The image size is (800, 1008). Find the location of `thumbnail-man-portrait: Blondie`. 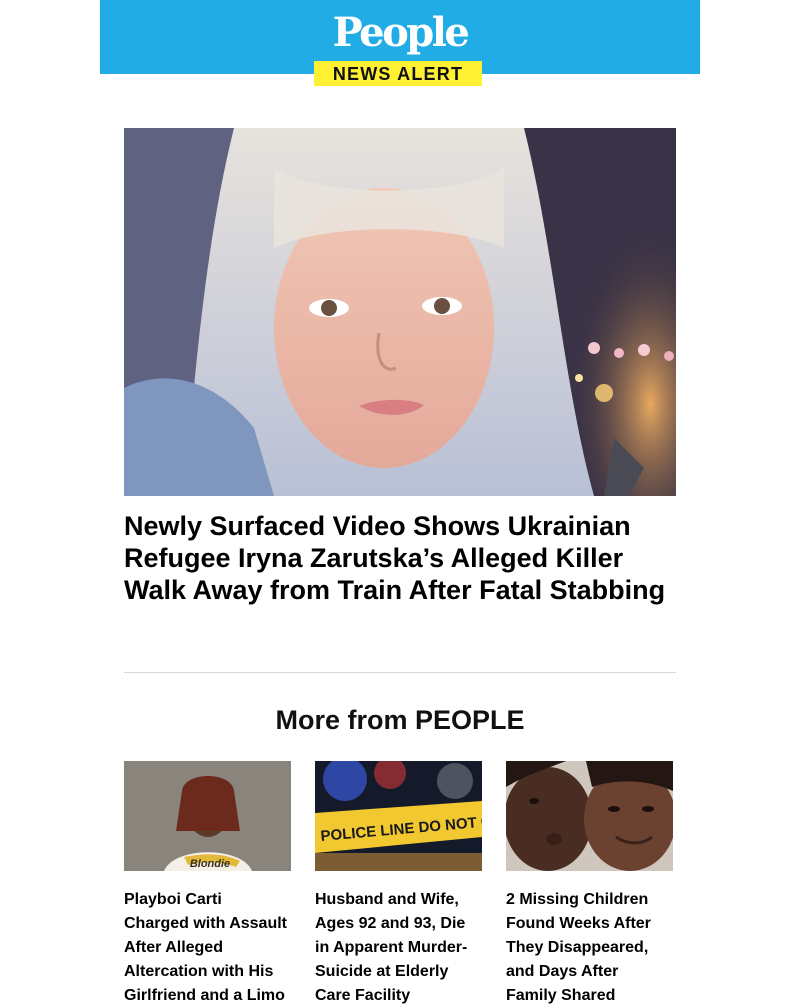

thumbnail-man-portrait: Blondie is located at coordinates (207, 816).